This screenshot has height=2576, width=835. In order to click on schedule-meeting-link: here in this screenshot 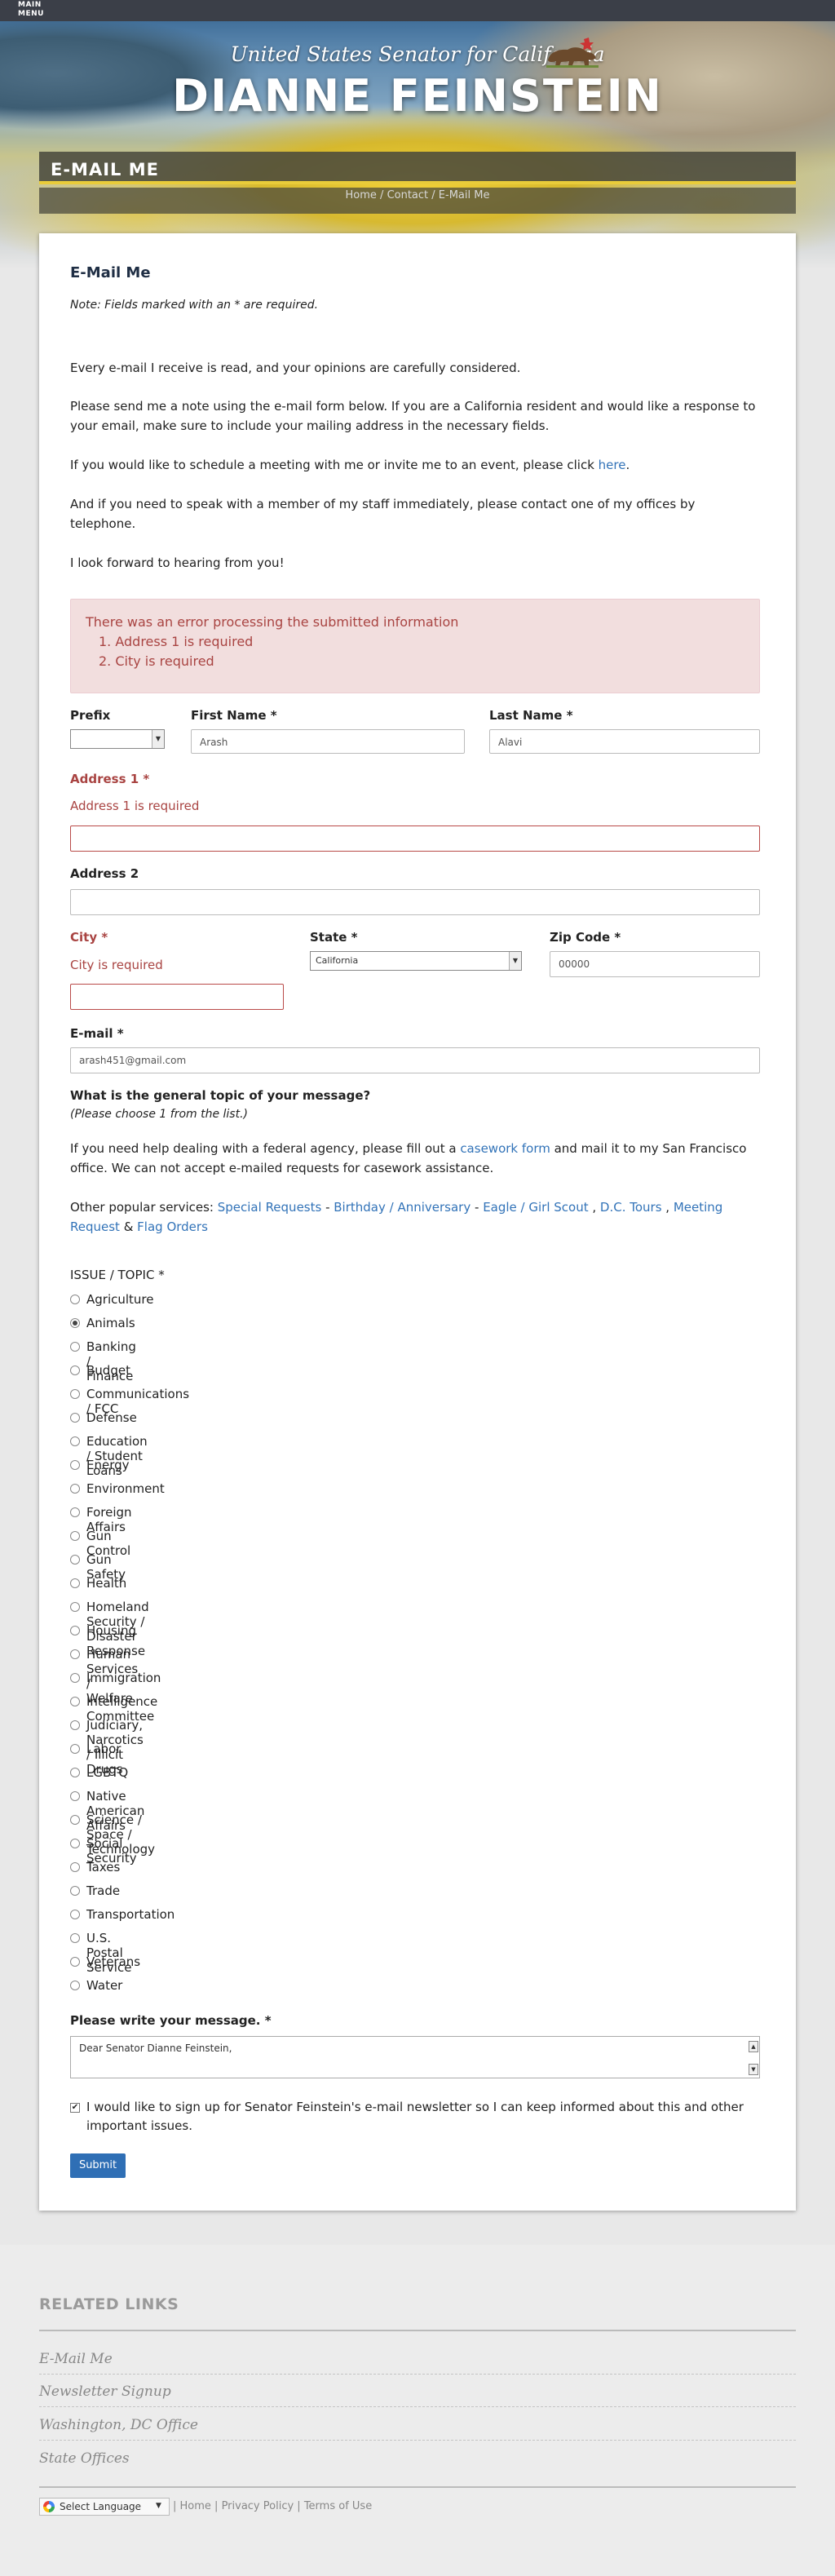, I will do `click(612, 465)`.